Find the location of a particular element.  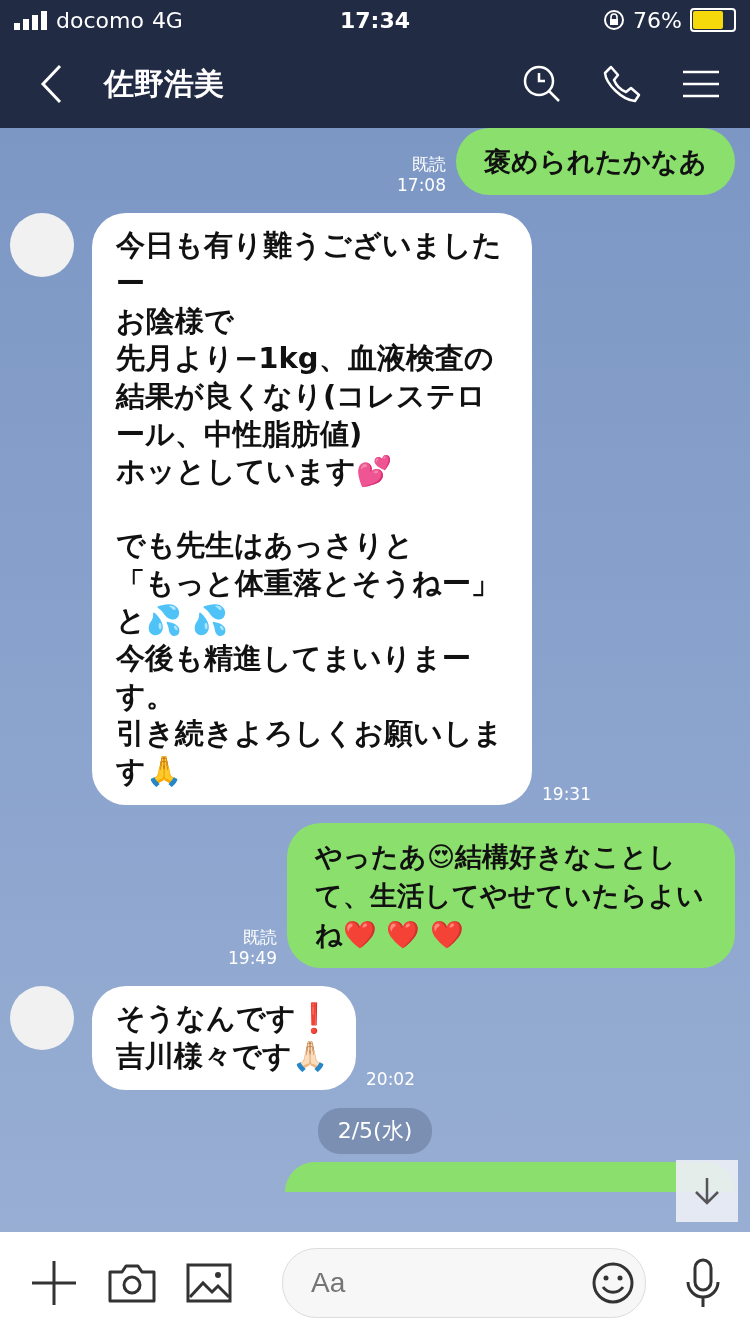

battery-percent: 76% is located at coordinates (657, 20).